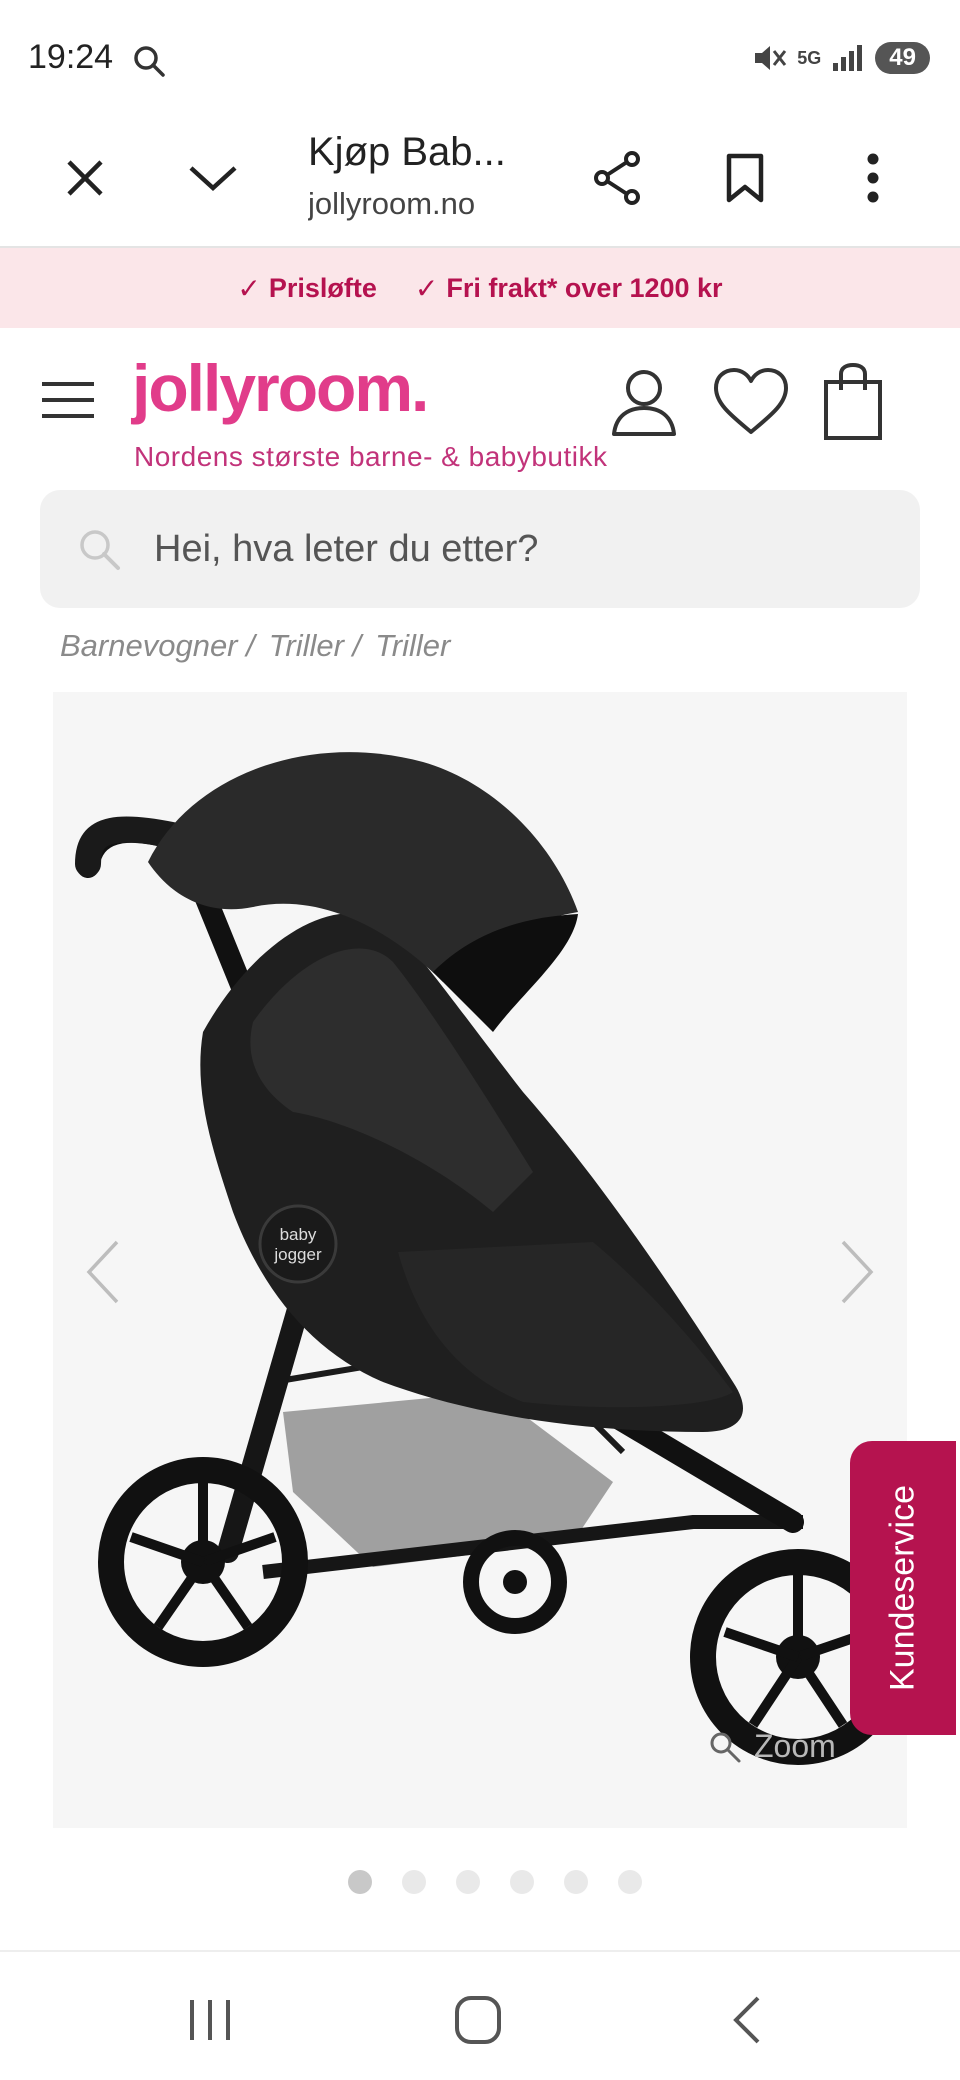  I want to click on breadcrumb-item: Triller /, so click(315, 646).